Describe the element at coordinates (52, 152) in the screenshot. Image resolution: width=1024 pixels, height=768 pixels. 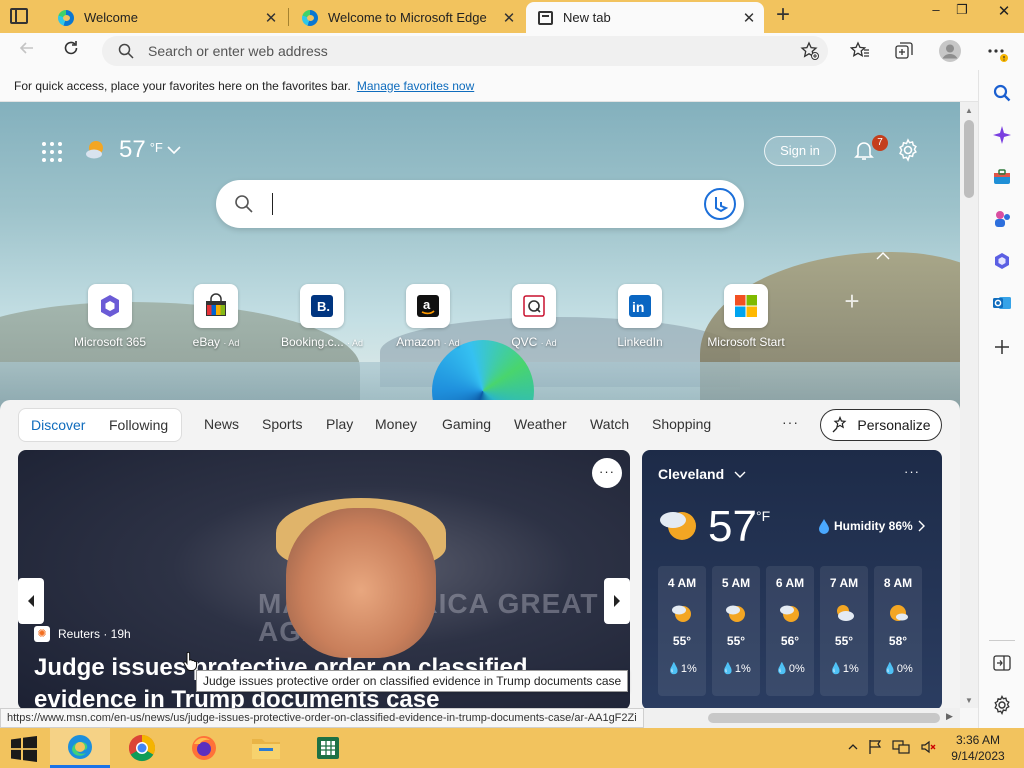
I see `app-launcher-icon` at that location.